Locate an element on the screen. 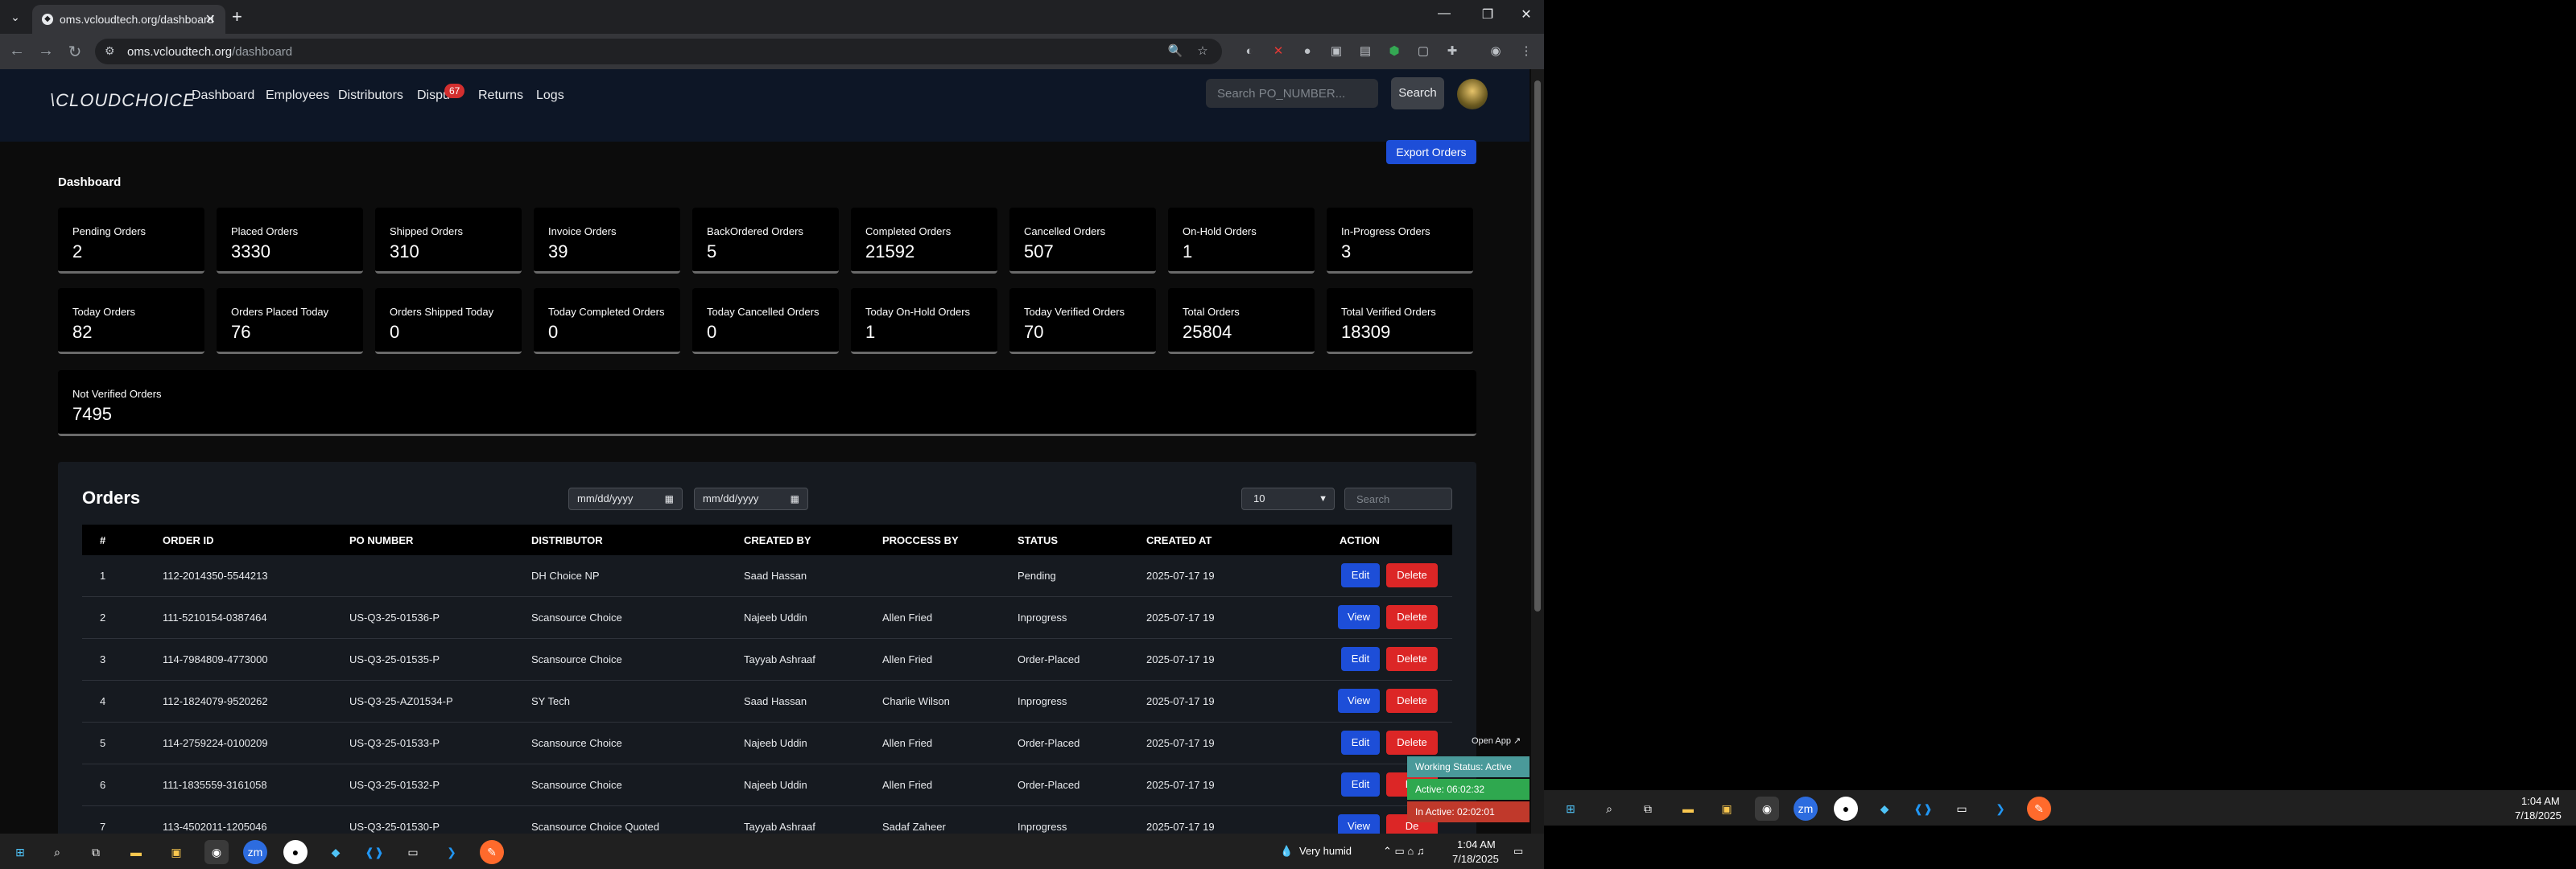 This screenshot has height=869, width=2576. extension-box-icon: ▢ is located at coordinates (1423, 51).